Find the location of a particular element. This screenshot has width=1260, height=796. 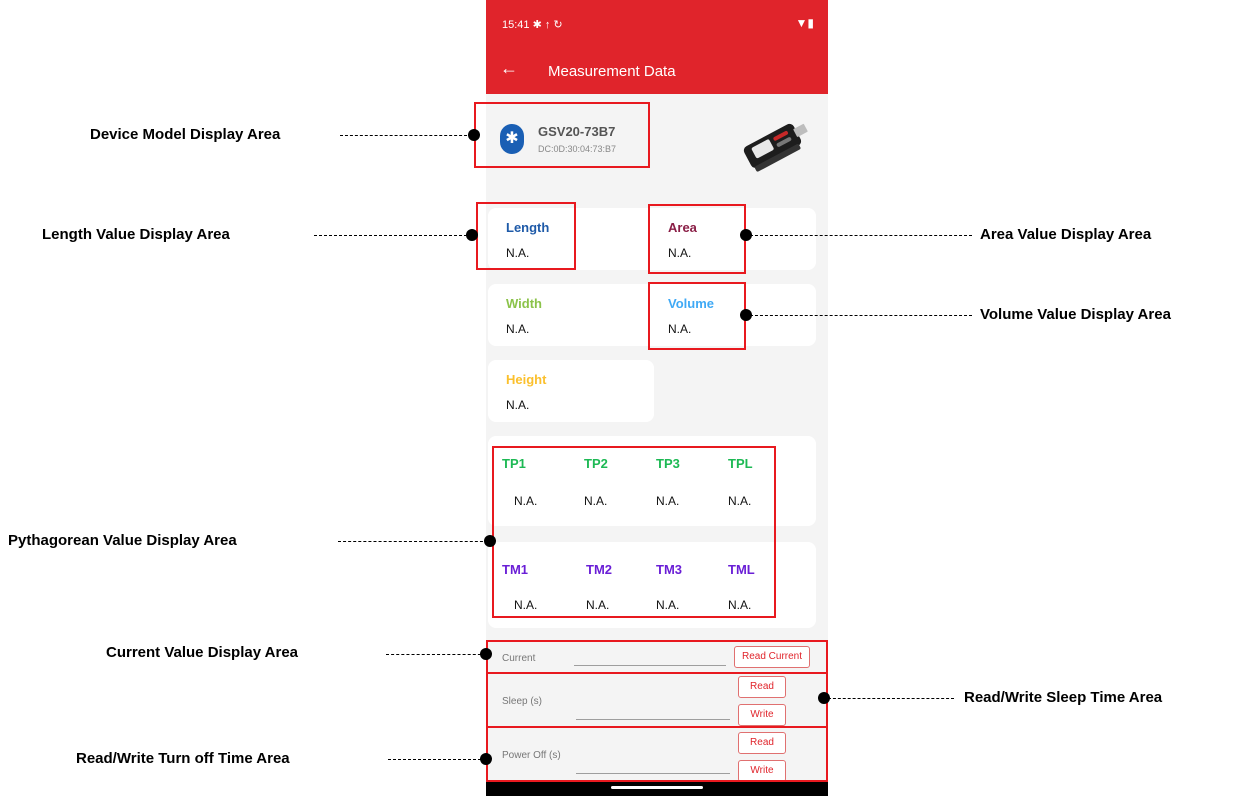

back-arrow-icon: ← is located at coordinates (509, 68).